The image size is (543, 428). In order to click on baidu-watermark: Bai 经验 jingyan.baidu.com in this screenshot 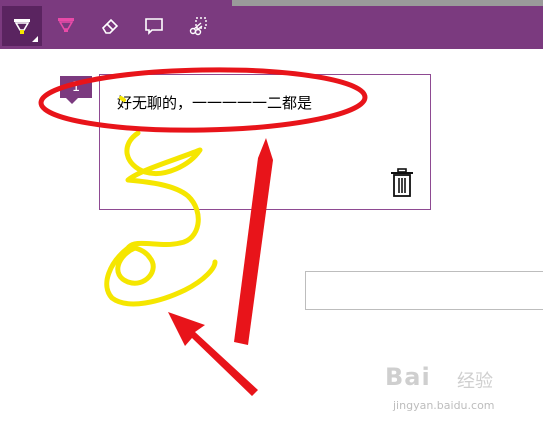, I will do `click(460, 391)`.